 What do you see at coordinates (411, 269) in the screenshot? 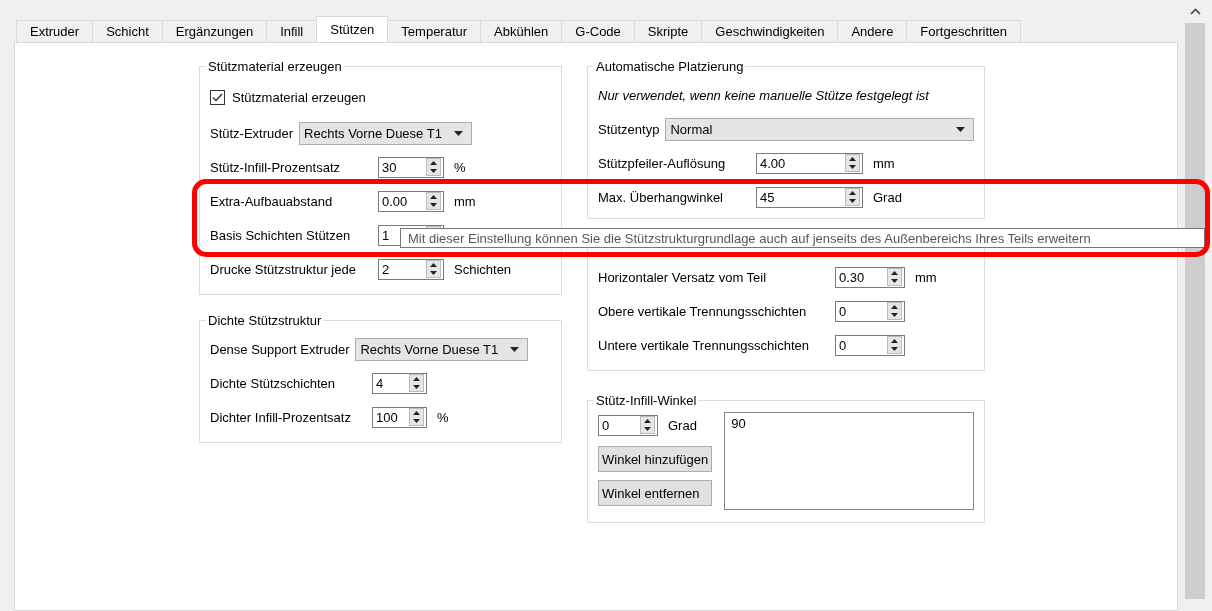
I see `spin-field: 2` at bounding box center [411, 269].